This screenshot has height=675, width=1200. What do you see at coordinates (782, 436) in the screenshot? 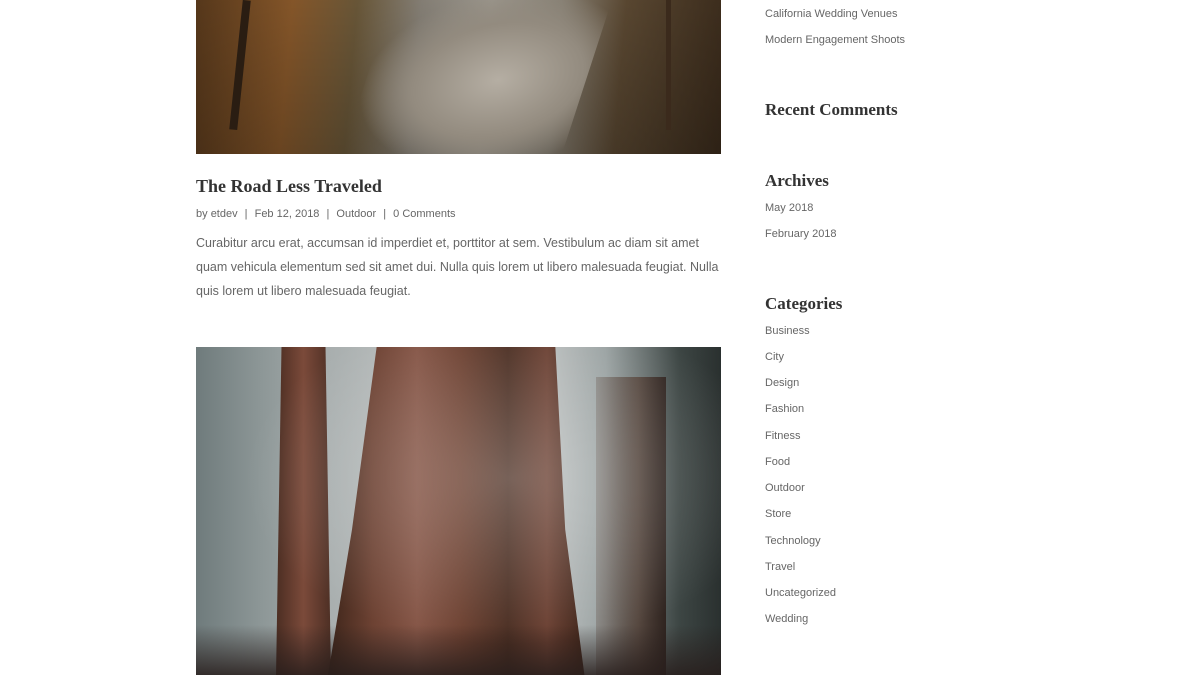
I see `category-link-fitness: Fitness` at bounding box center [782, 436].